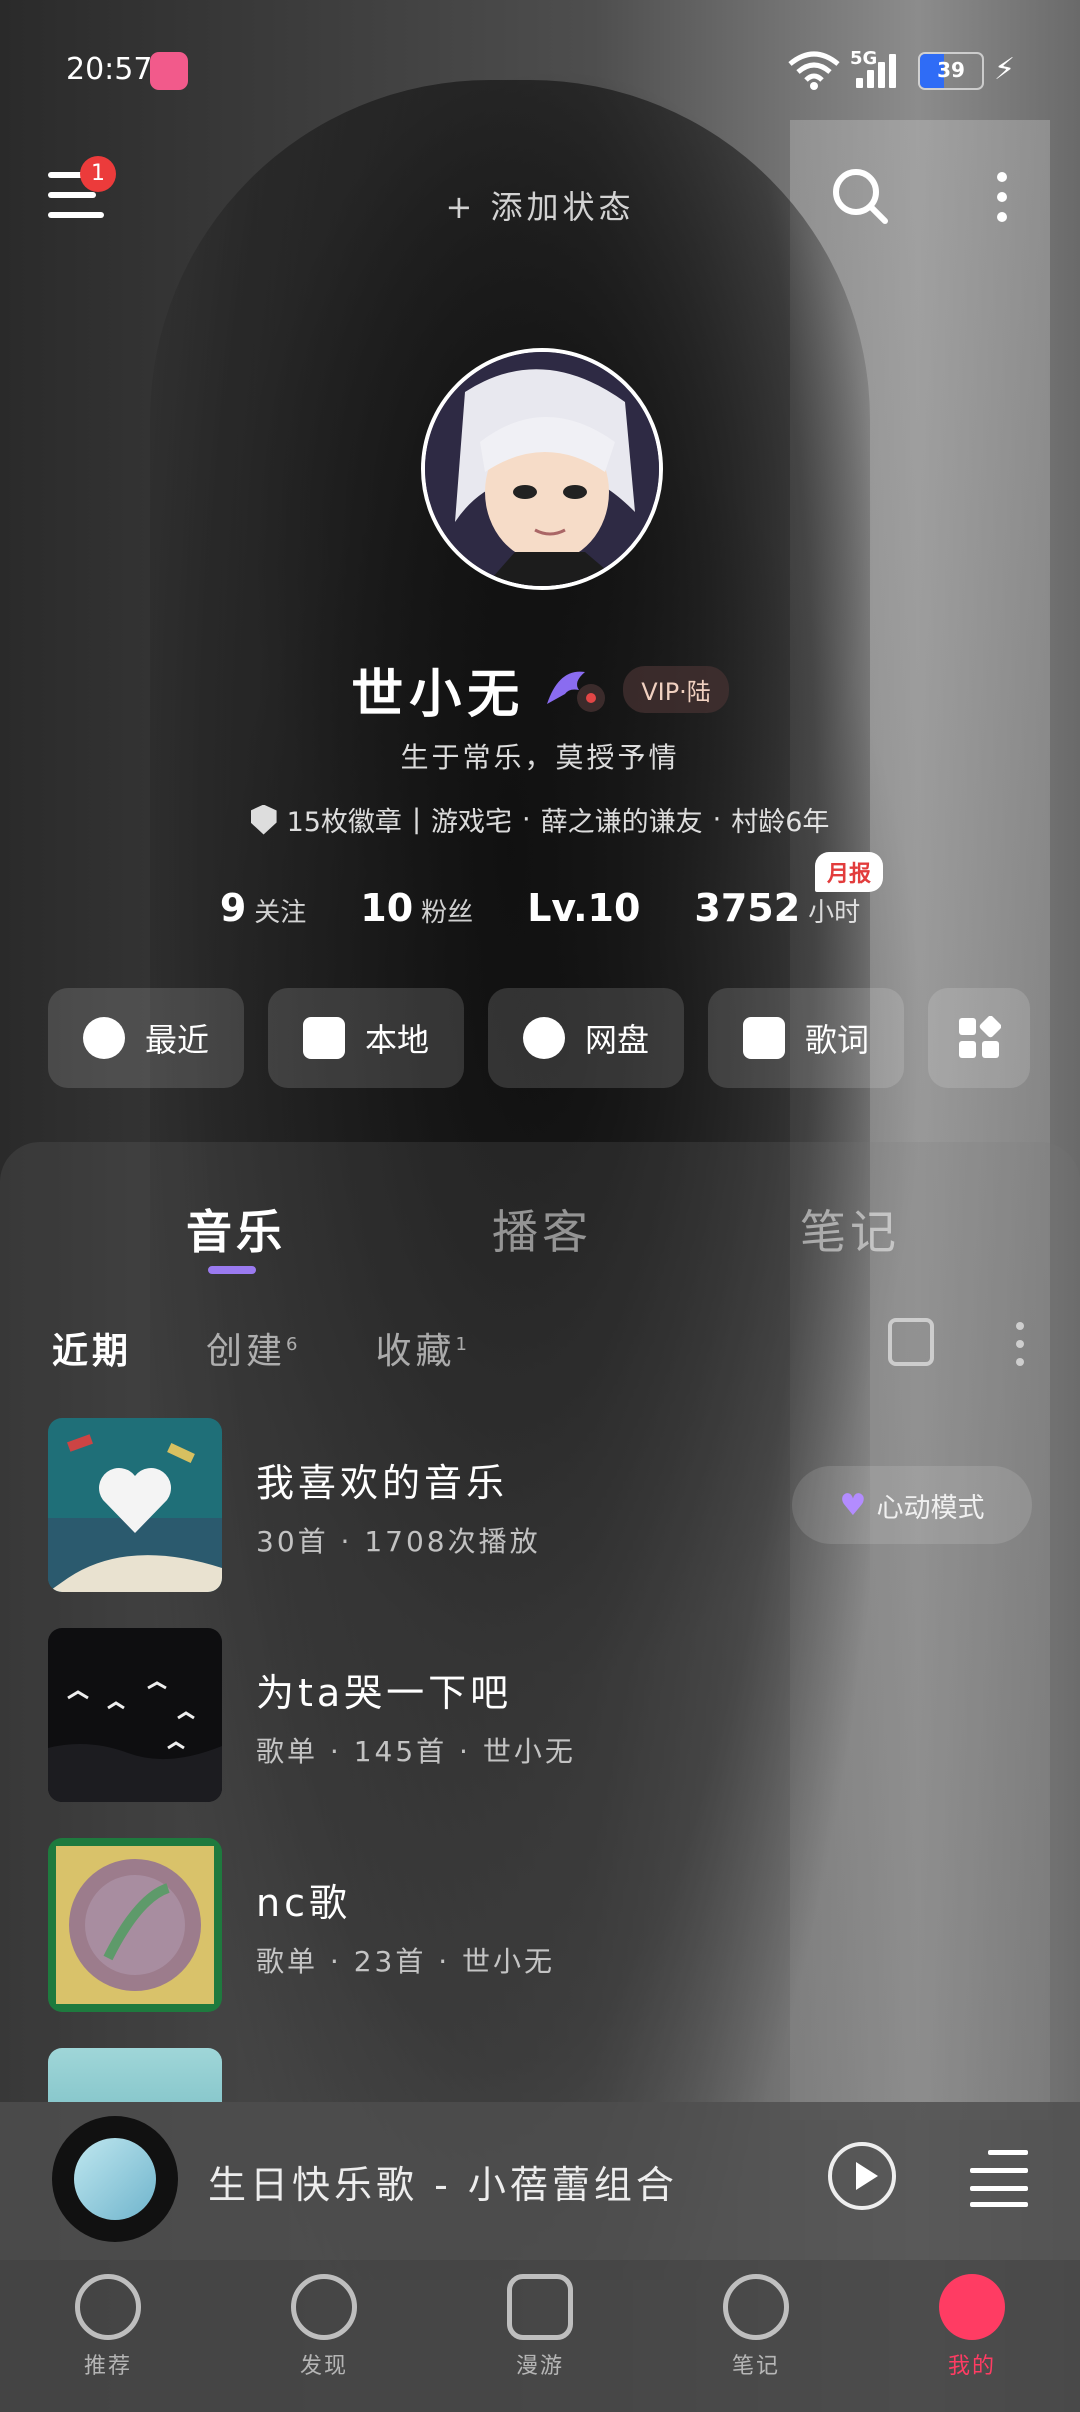 This screenshot has height=2412, width=1080. I want to click on wifi-icon, so click(814, 70).